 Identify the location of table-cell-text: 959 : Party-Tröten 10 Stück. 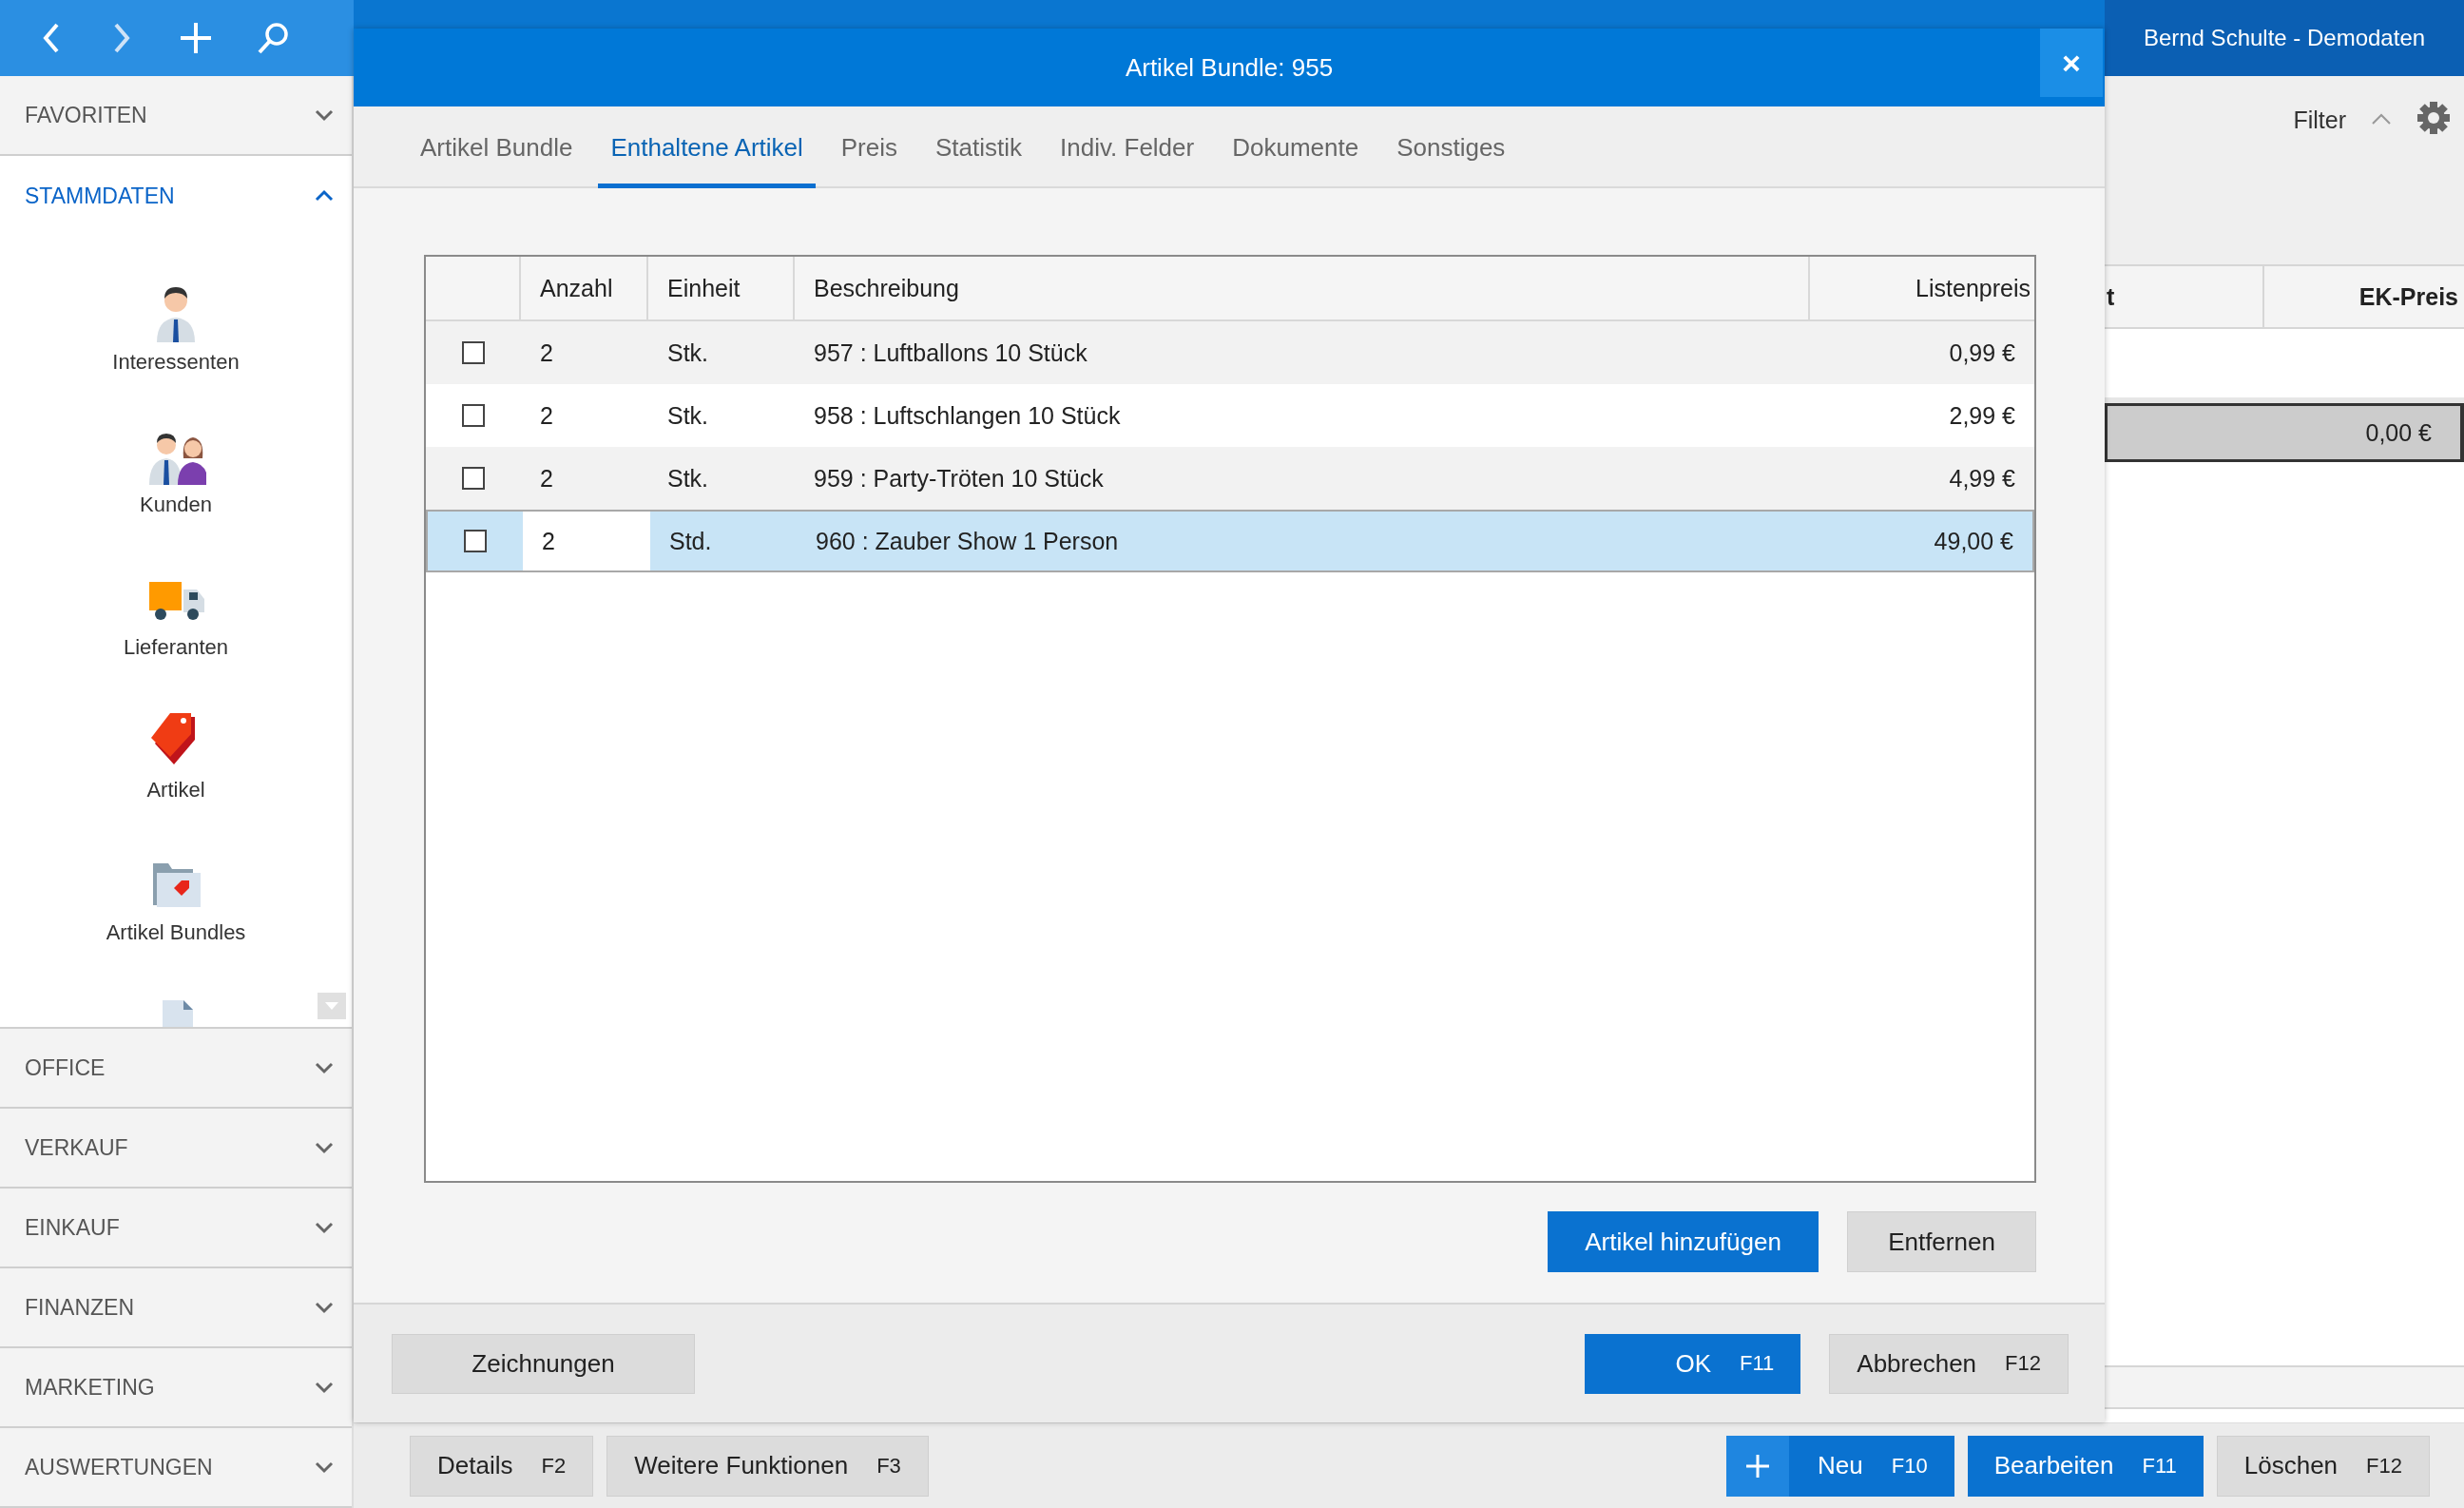
(959, 478).